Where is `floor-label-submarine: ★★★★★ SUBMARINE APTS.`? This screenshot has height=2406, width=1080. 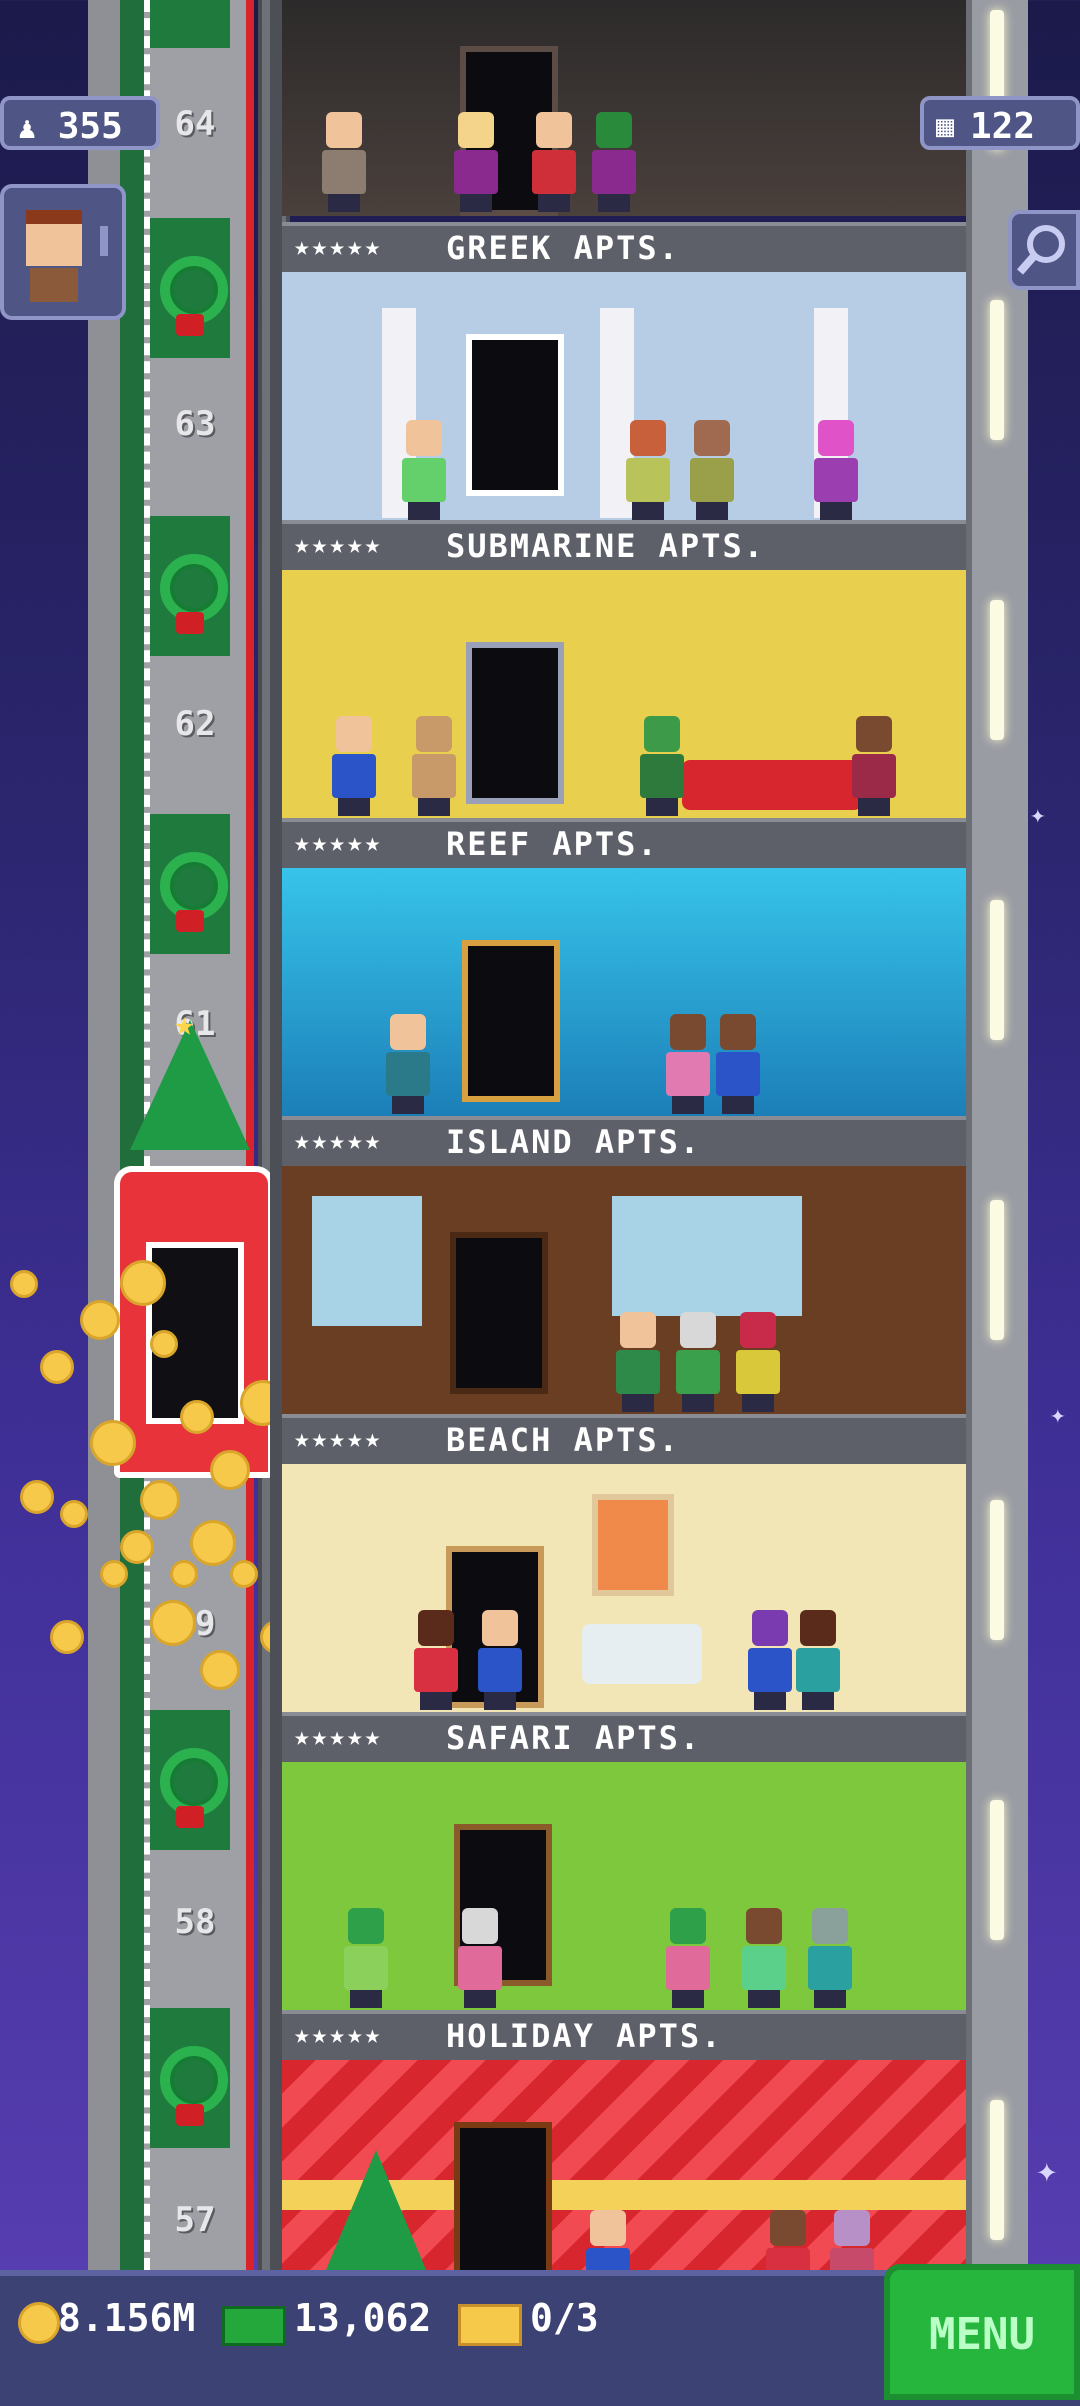 floor-label-submarine: ★★★★★ SUBMARINE APTS. is located at coordinates (624, 547).